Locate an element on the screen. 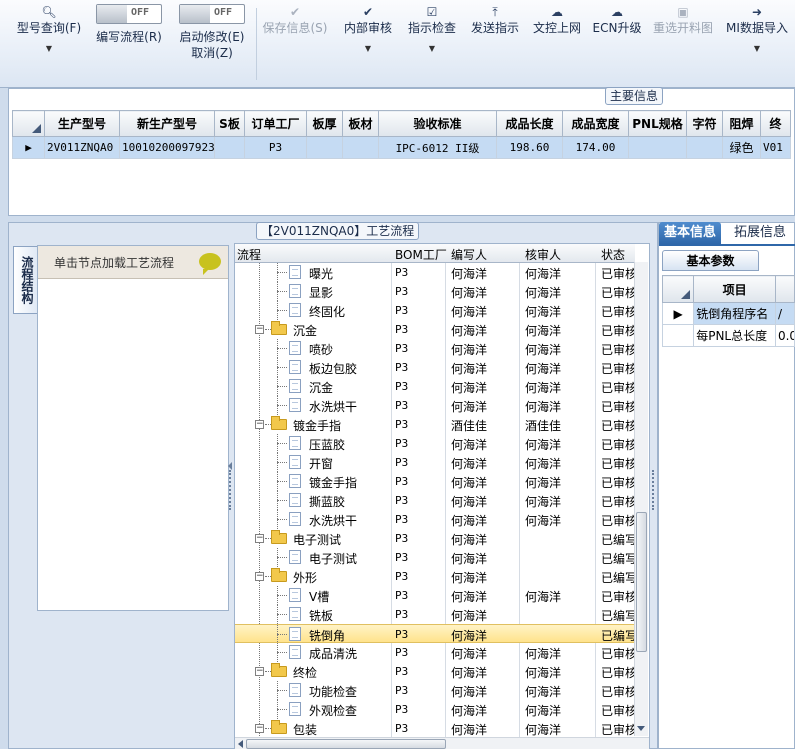  table-cell: 198.60 is located at coordinates (529, 147).